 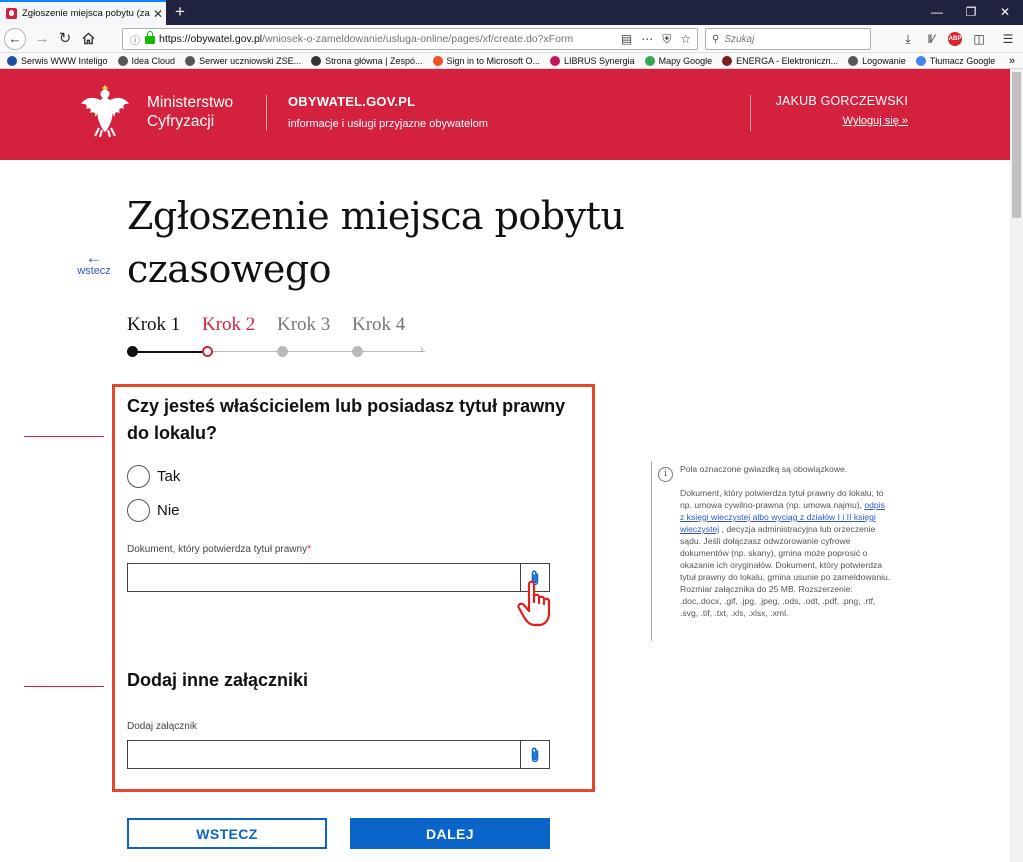 What do you see at coordinates (511, 12) in the screenshot?
I see `browser-tab-bar: Zgłoszenie miejsca pobytu (zam ✕ + — ❐ ✕` at bounding box center [511, 12].